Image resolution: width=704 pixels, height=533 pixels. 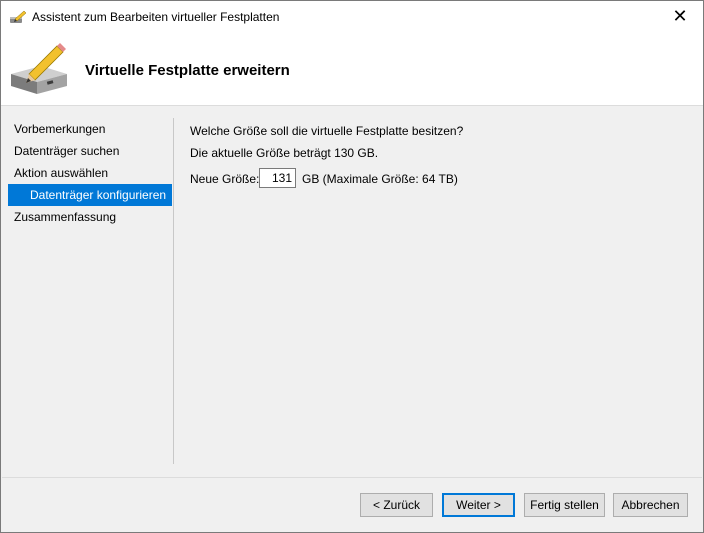 What do you see at coordinates (173, 291) in the screenshot?
I see `nav-divider` at bounding box center [173, 291].